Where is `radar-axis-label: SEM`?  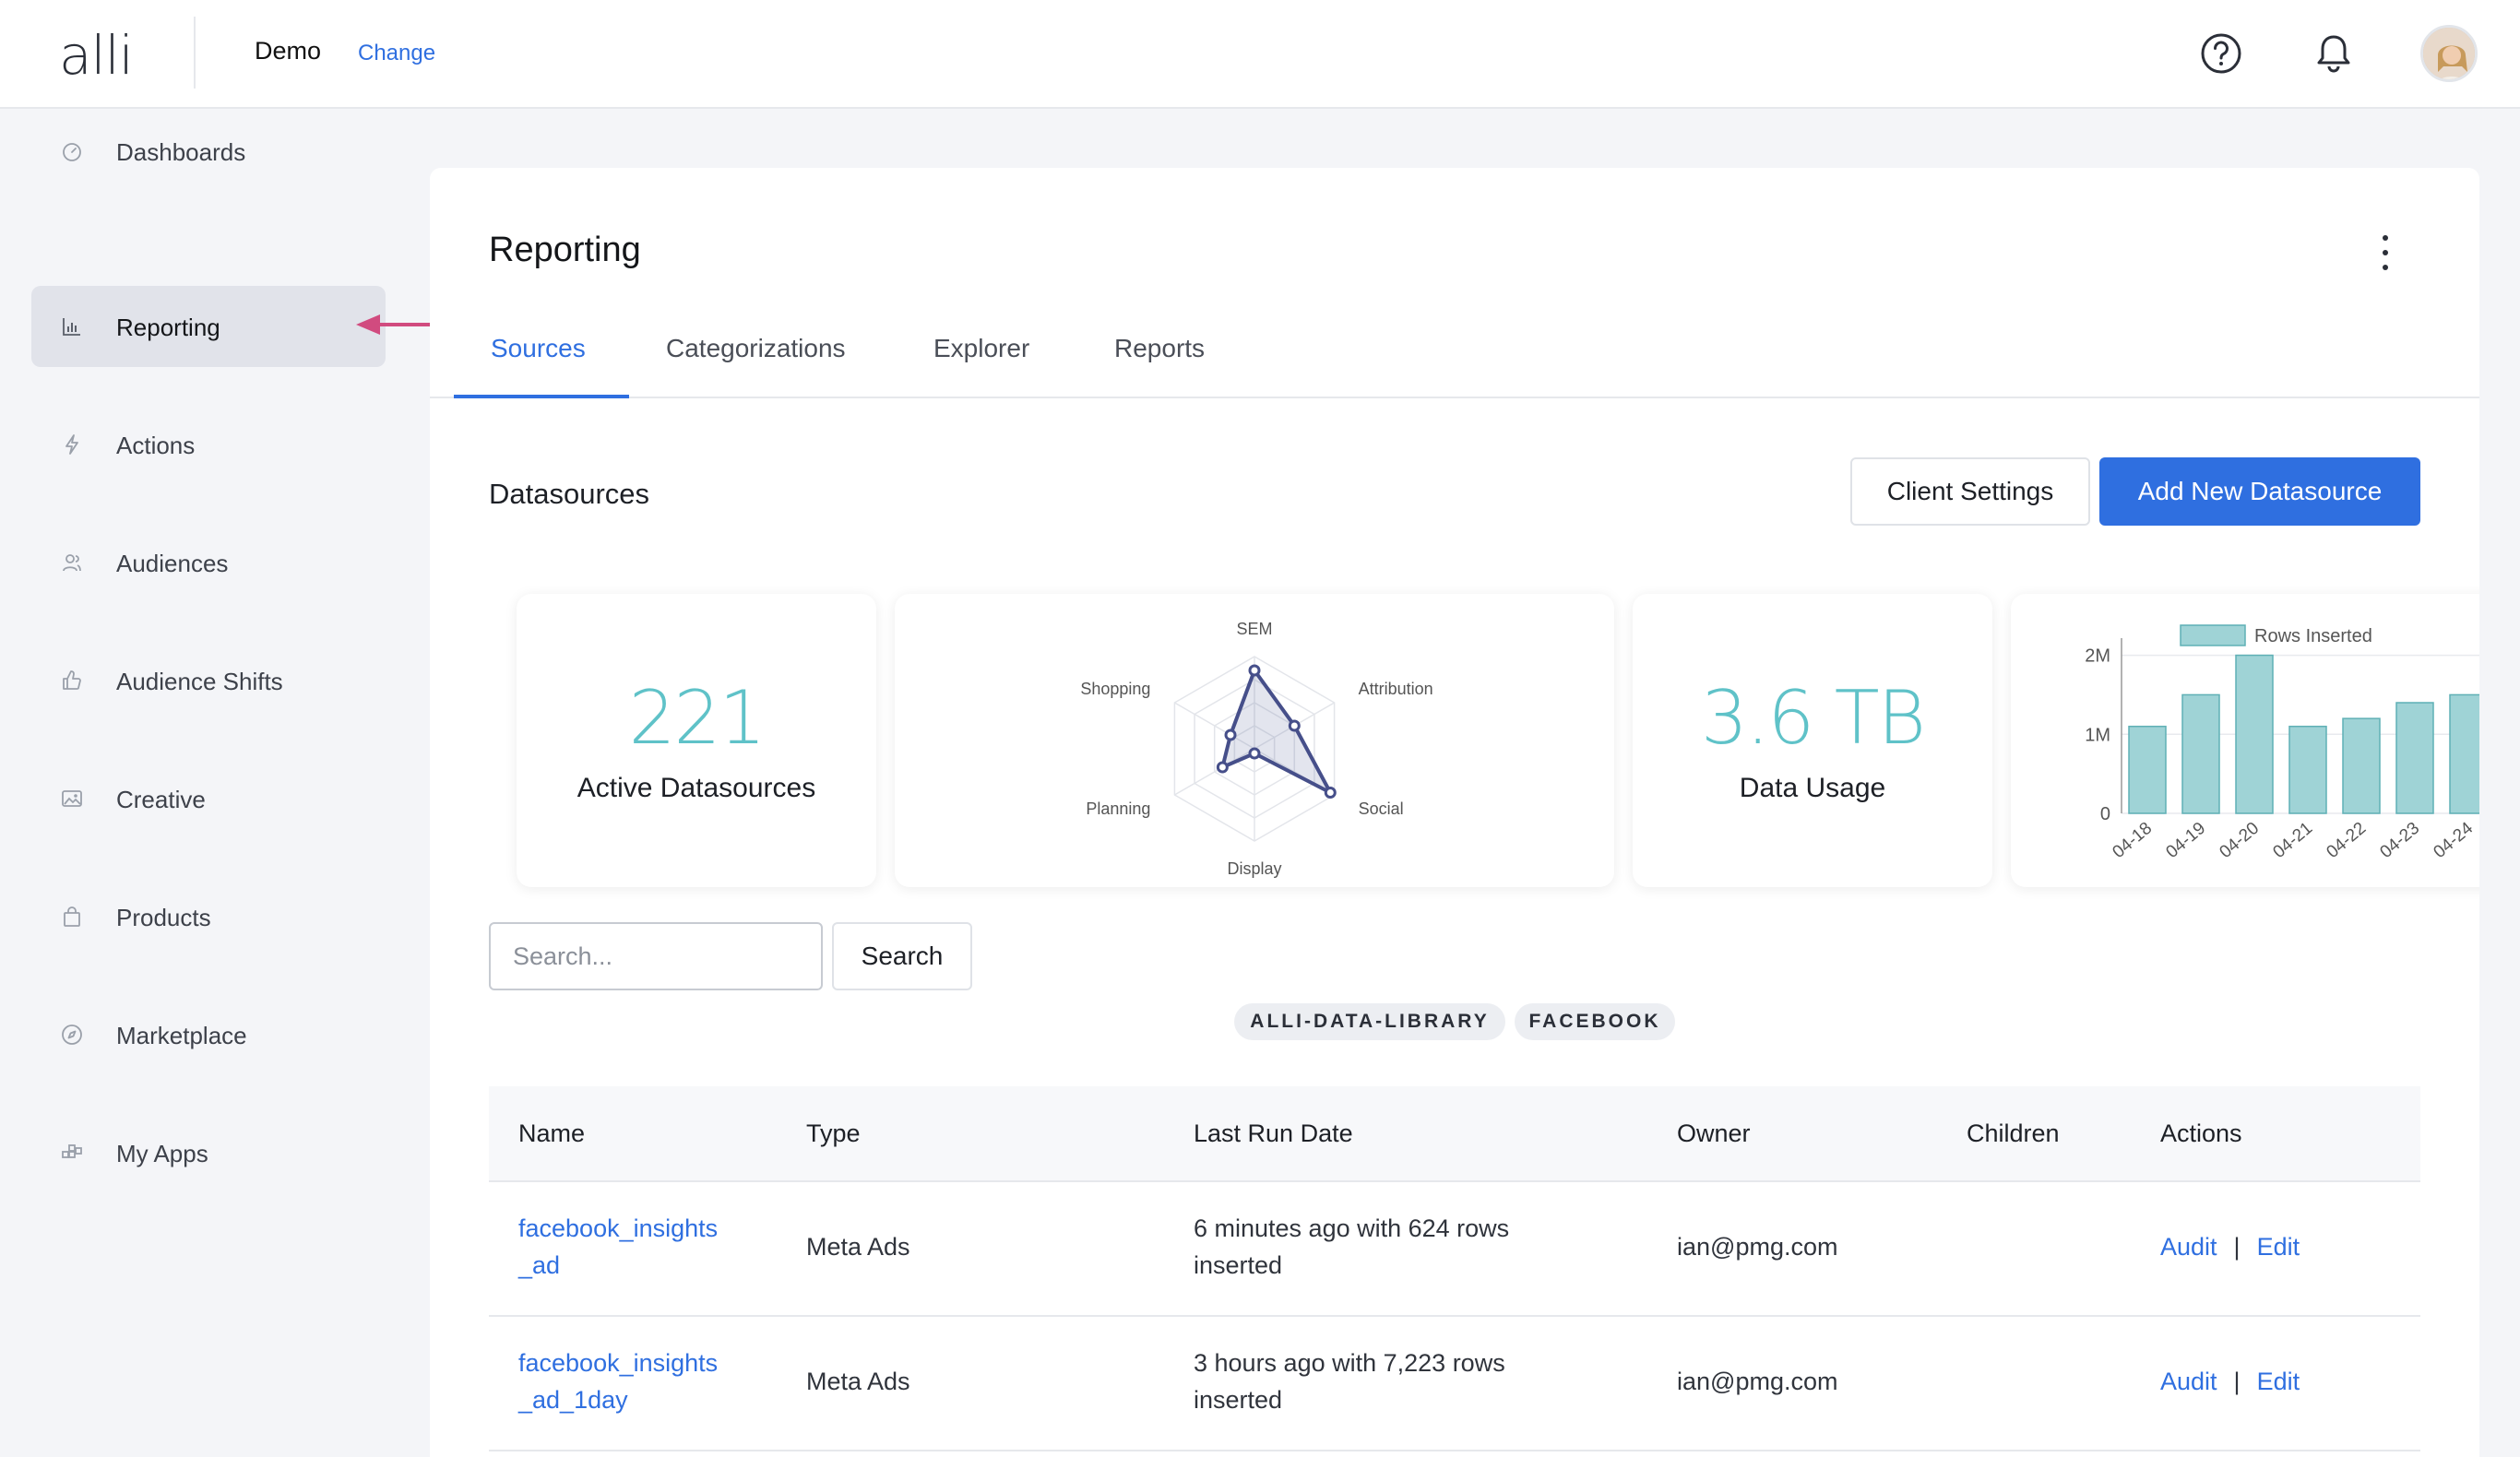
radar-axis-label: SEM is located at coordinates (1254, 629).